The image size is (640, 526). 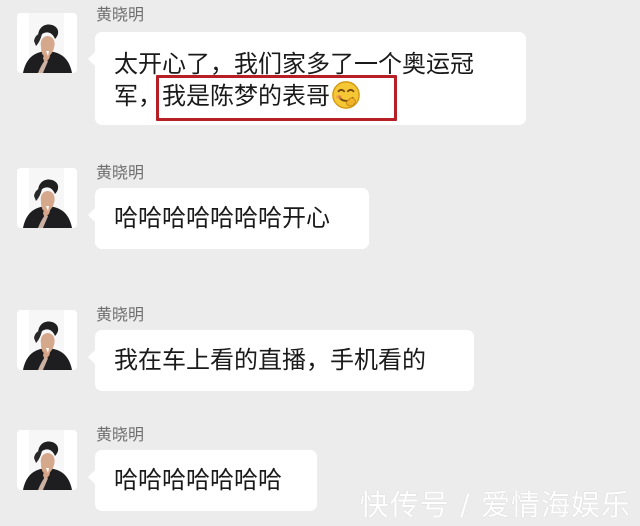 What do you see at coordinates (198, 480) in the screenshot?
I see `message-text: 哈哈哈哈哈哈哈` at bounding box center [198, 480].